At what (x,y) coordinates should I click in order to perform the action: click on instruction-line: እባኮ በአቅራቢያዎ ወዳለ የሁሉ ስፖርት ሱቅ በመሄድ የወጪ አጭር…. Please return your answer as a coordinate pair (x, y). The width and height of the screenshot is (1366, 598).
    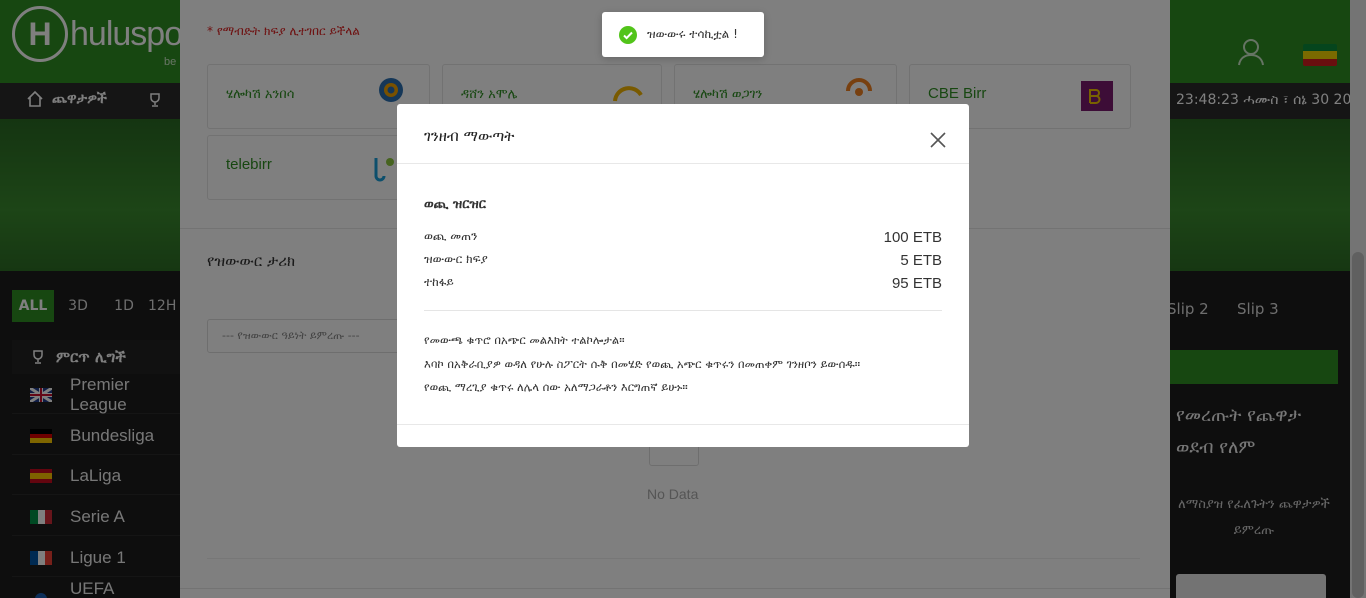
    Looking at the image, I should click on (642, 364).